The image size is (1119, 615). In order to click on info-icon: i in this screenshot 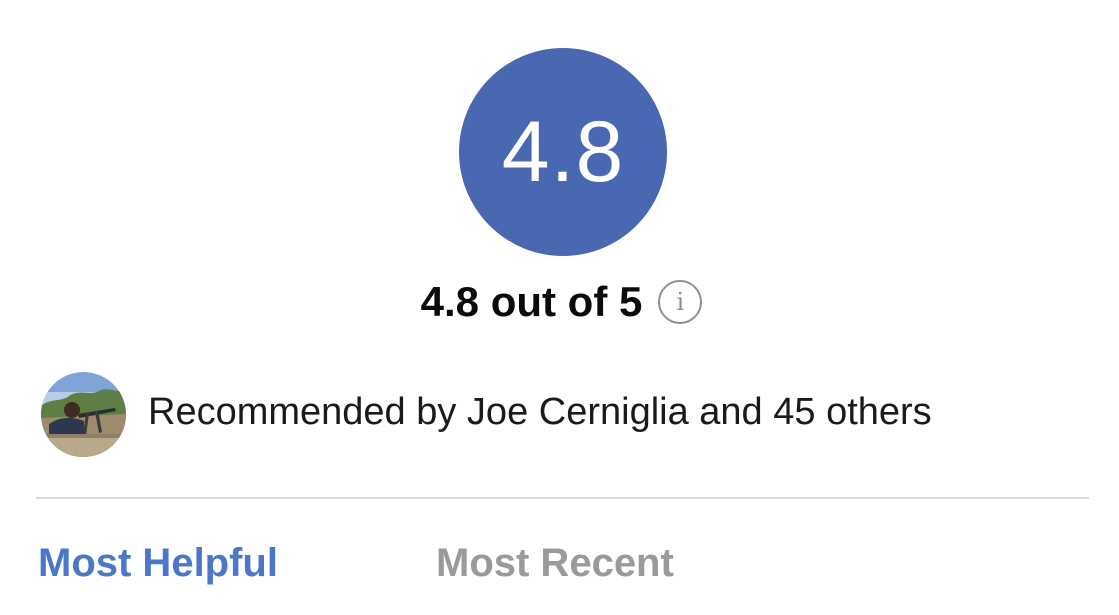, I will do `click(680, 302)`.